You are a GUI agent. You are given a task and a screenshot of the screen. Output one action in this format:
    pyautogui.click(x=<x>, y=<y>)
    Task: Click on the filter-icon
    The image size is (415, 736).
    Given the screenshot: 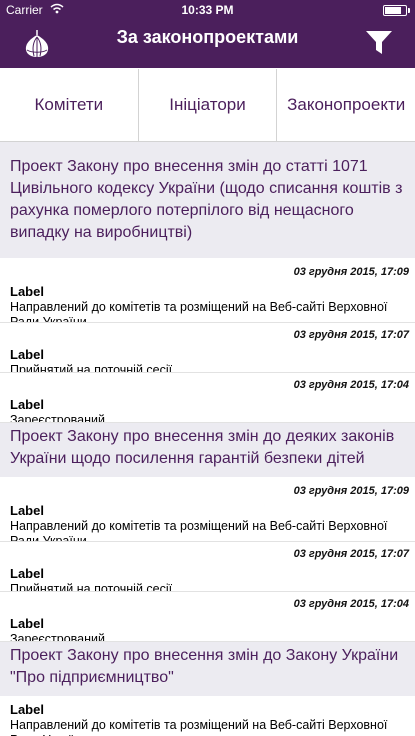 What is the action you would take?
    pyautogui.click(x=379, y=43)
    